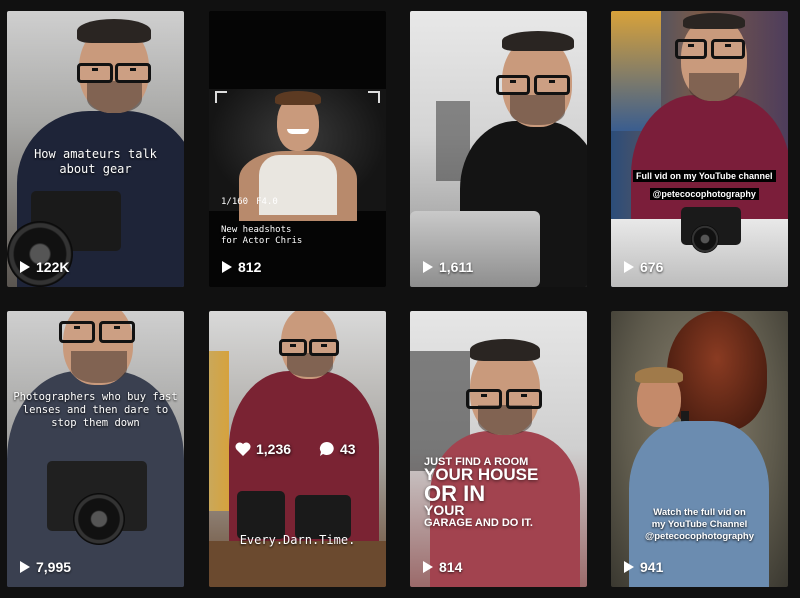 The image size is (800, 598). I want to click on view-count: 1,611, so click(448, 267).